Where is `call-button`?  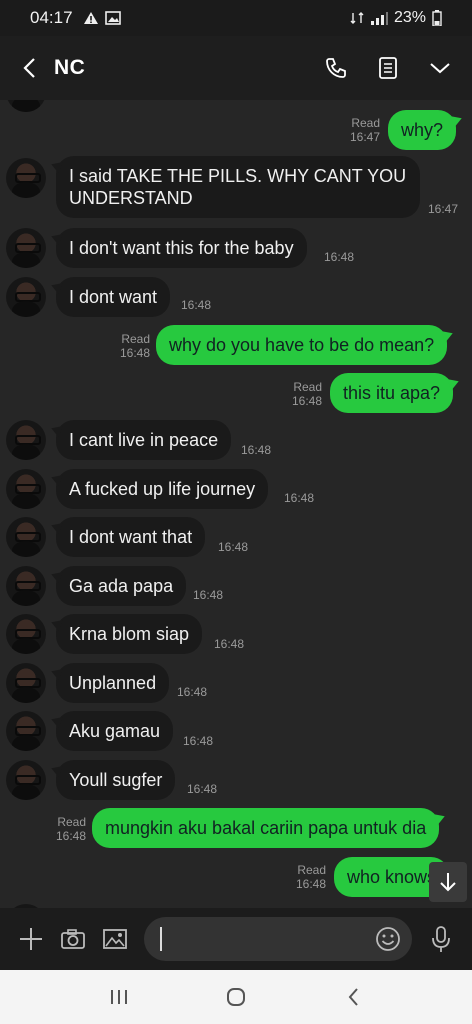 call-button is located at coordinates (336, 68).